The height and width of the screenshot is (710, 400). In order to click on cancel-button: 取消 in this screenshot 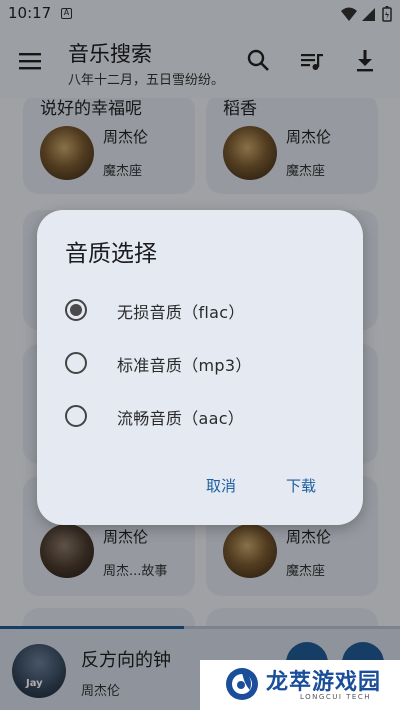, I will do `click(221, 485)`.